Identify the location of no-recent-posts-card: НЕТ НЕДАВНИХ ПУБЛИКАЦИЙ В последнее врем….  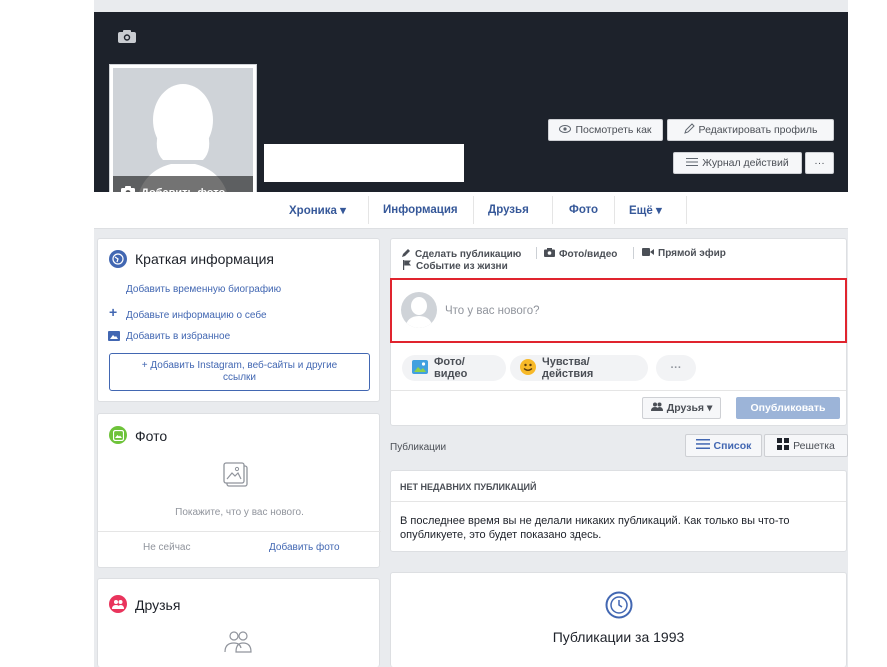
(618, 511).